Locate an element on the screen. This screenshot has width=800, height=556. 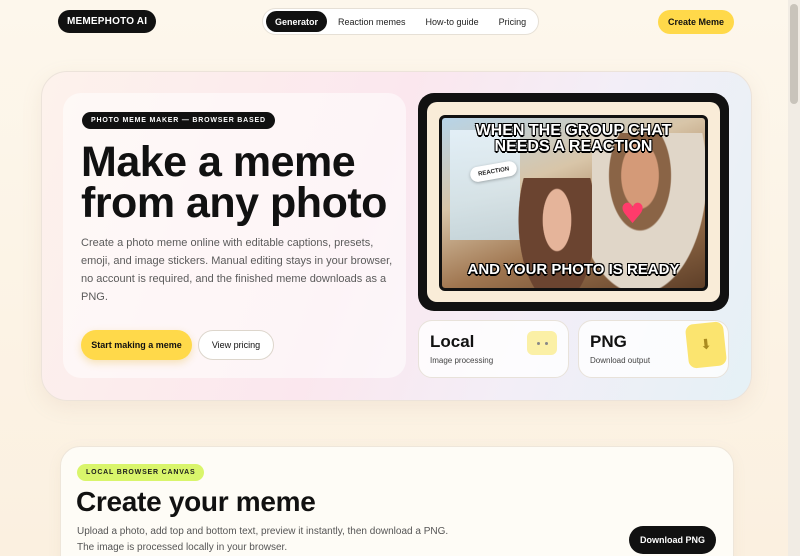
meme-bottom-caption: AND YOUR PHOTO IS READY is located at coordinates (573, 269).